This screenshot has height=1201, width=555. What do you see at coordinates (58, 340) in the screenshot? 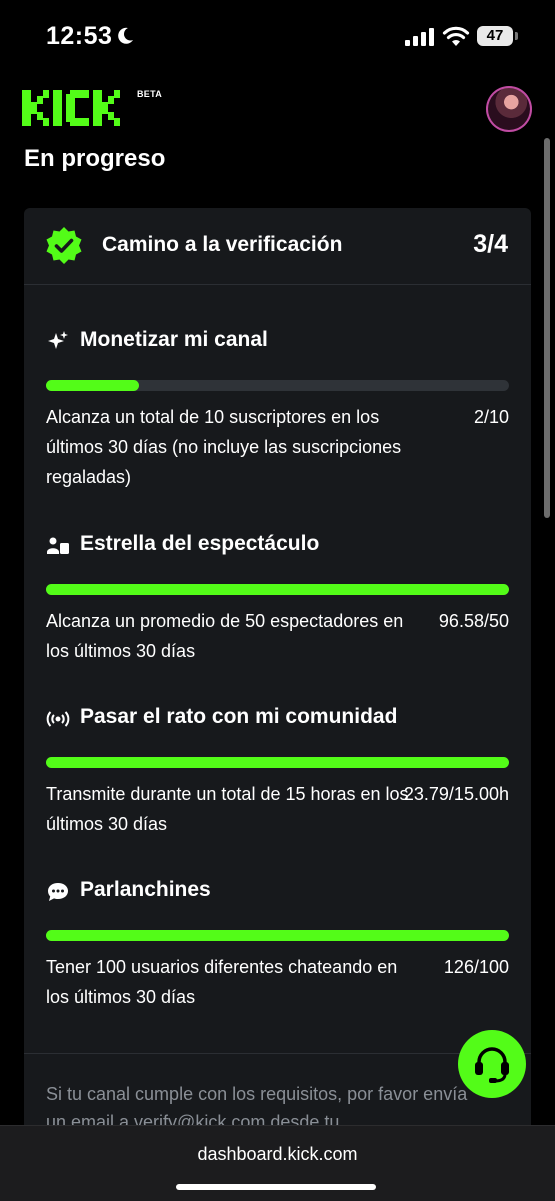
I see `sparkle-icon` at bounding box center [58, 340].